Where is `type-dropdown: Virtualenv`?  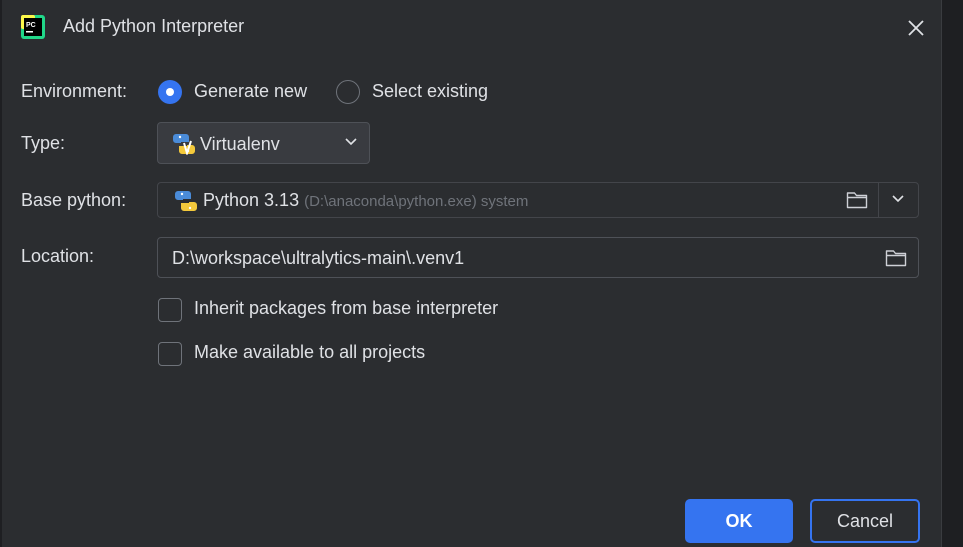 type-dropdown: Virtualenv is located at coordinates (263, 143).